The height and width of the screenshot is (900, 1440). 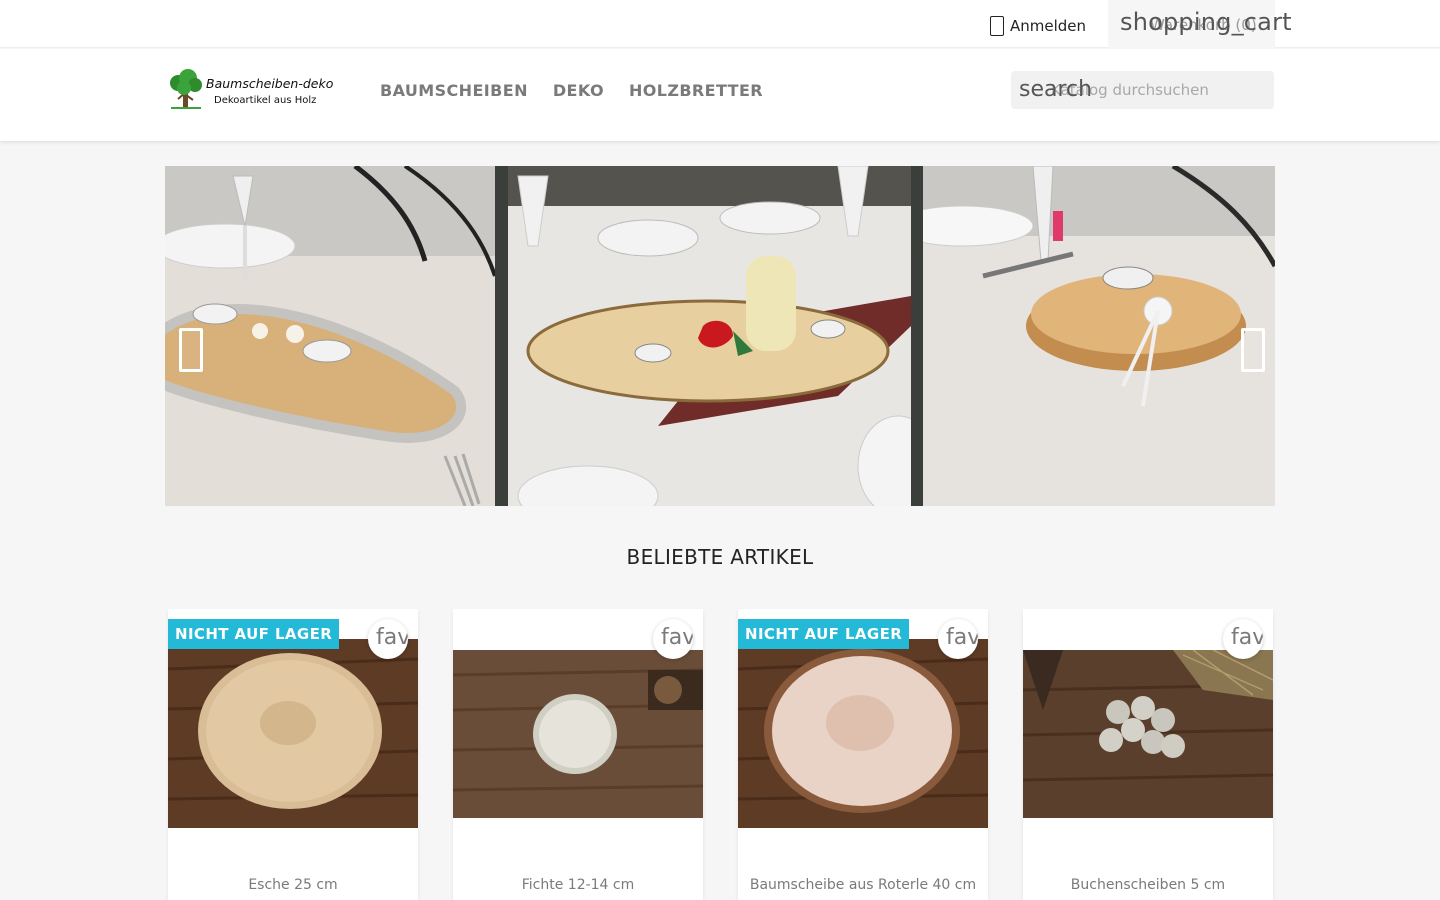 What do you see at coordinates (720, 24) in the screenshot?
I see `top-bar: Anmelden Warenkorb (0) shopping_cart` at bounding box center [720, 24].